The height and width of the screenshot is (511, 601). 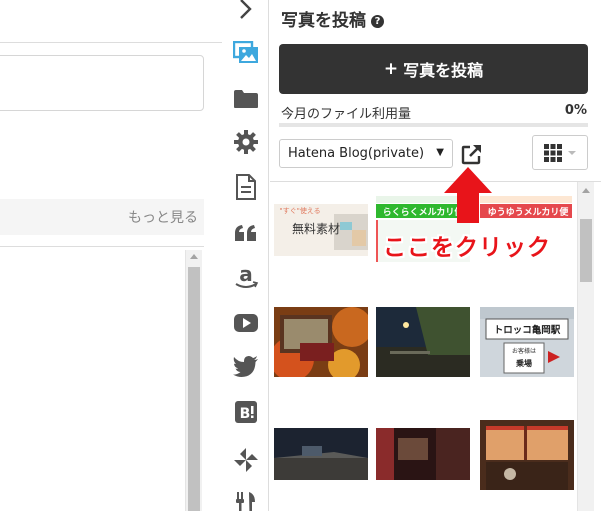 I want to click on thumbnail-image: "すぐ"使える 無料素材, so click(x=321, y=230).